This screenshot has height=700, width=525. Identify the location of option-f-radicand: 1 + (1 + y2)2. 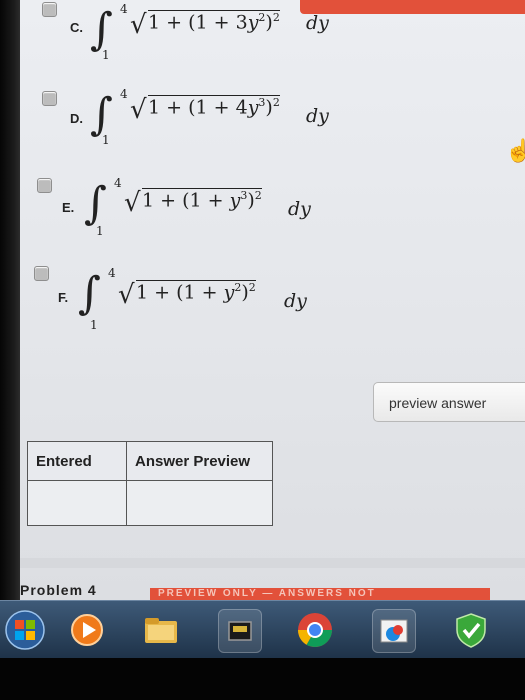
(196, 292).